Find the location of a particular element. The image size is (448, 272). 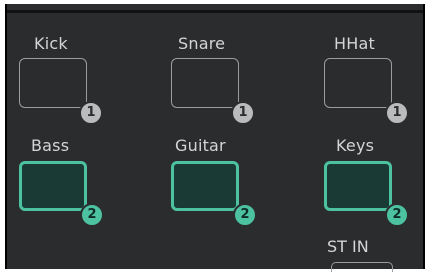

group-badge-snare: 1 is located at coordinates (243, 113).